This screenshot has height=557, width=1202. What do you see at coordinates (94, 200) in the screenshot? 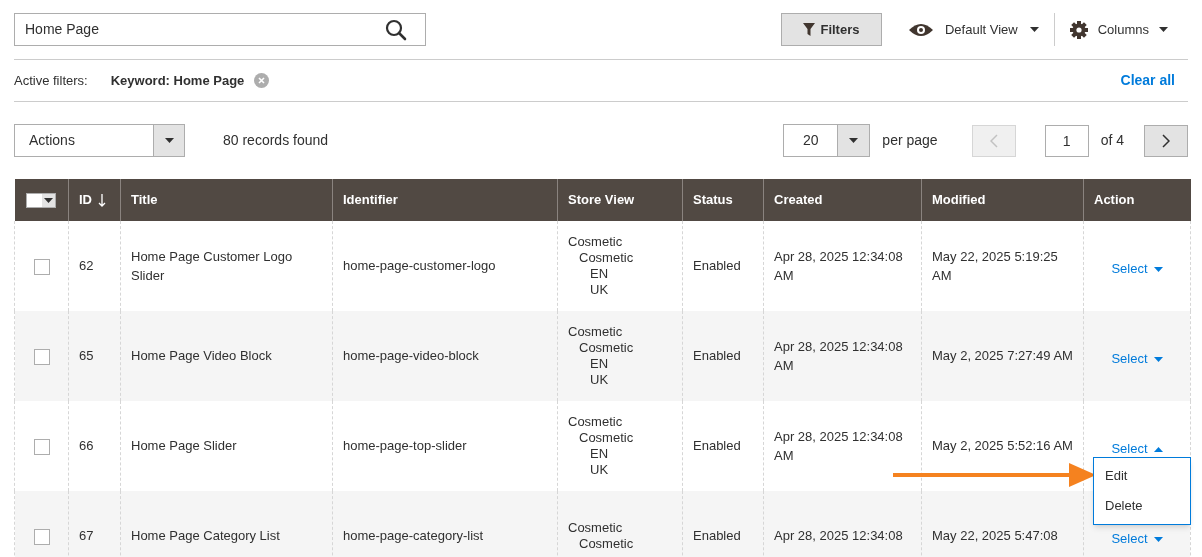
I see `column-header: ID` at bounding box center [94, 200].